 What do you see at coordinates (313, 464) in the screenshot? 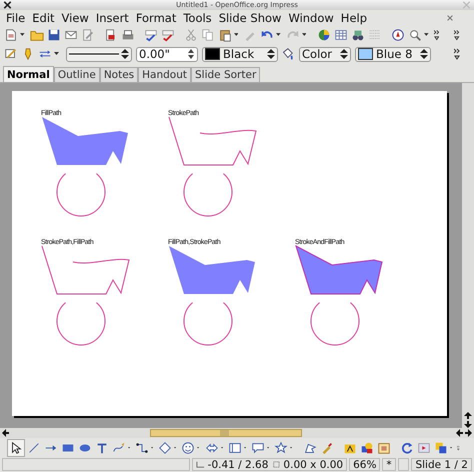
I see `size-text: 0.00 x 0.00` at bounding box center [313, 464].